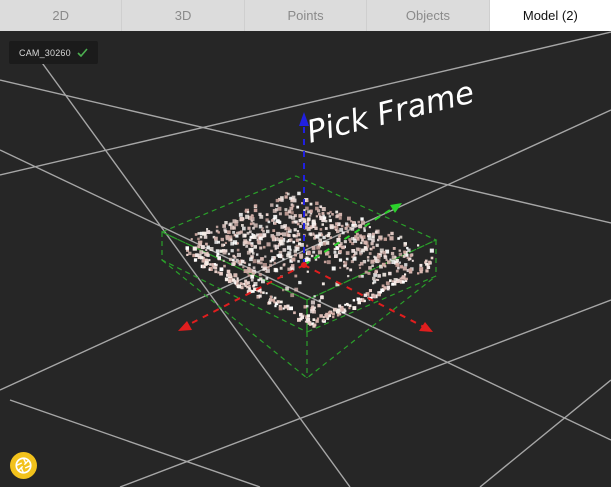 This screenshot has height=487, width=611. I want to click on camera-badge: CAM_30260, so click(53, 52).